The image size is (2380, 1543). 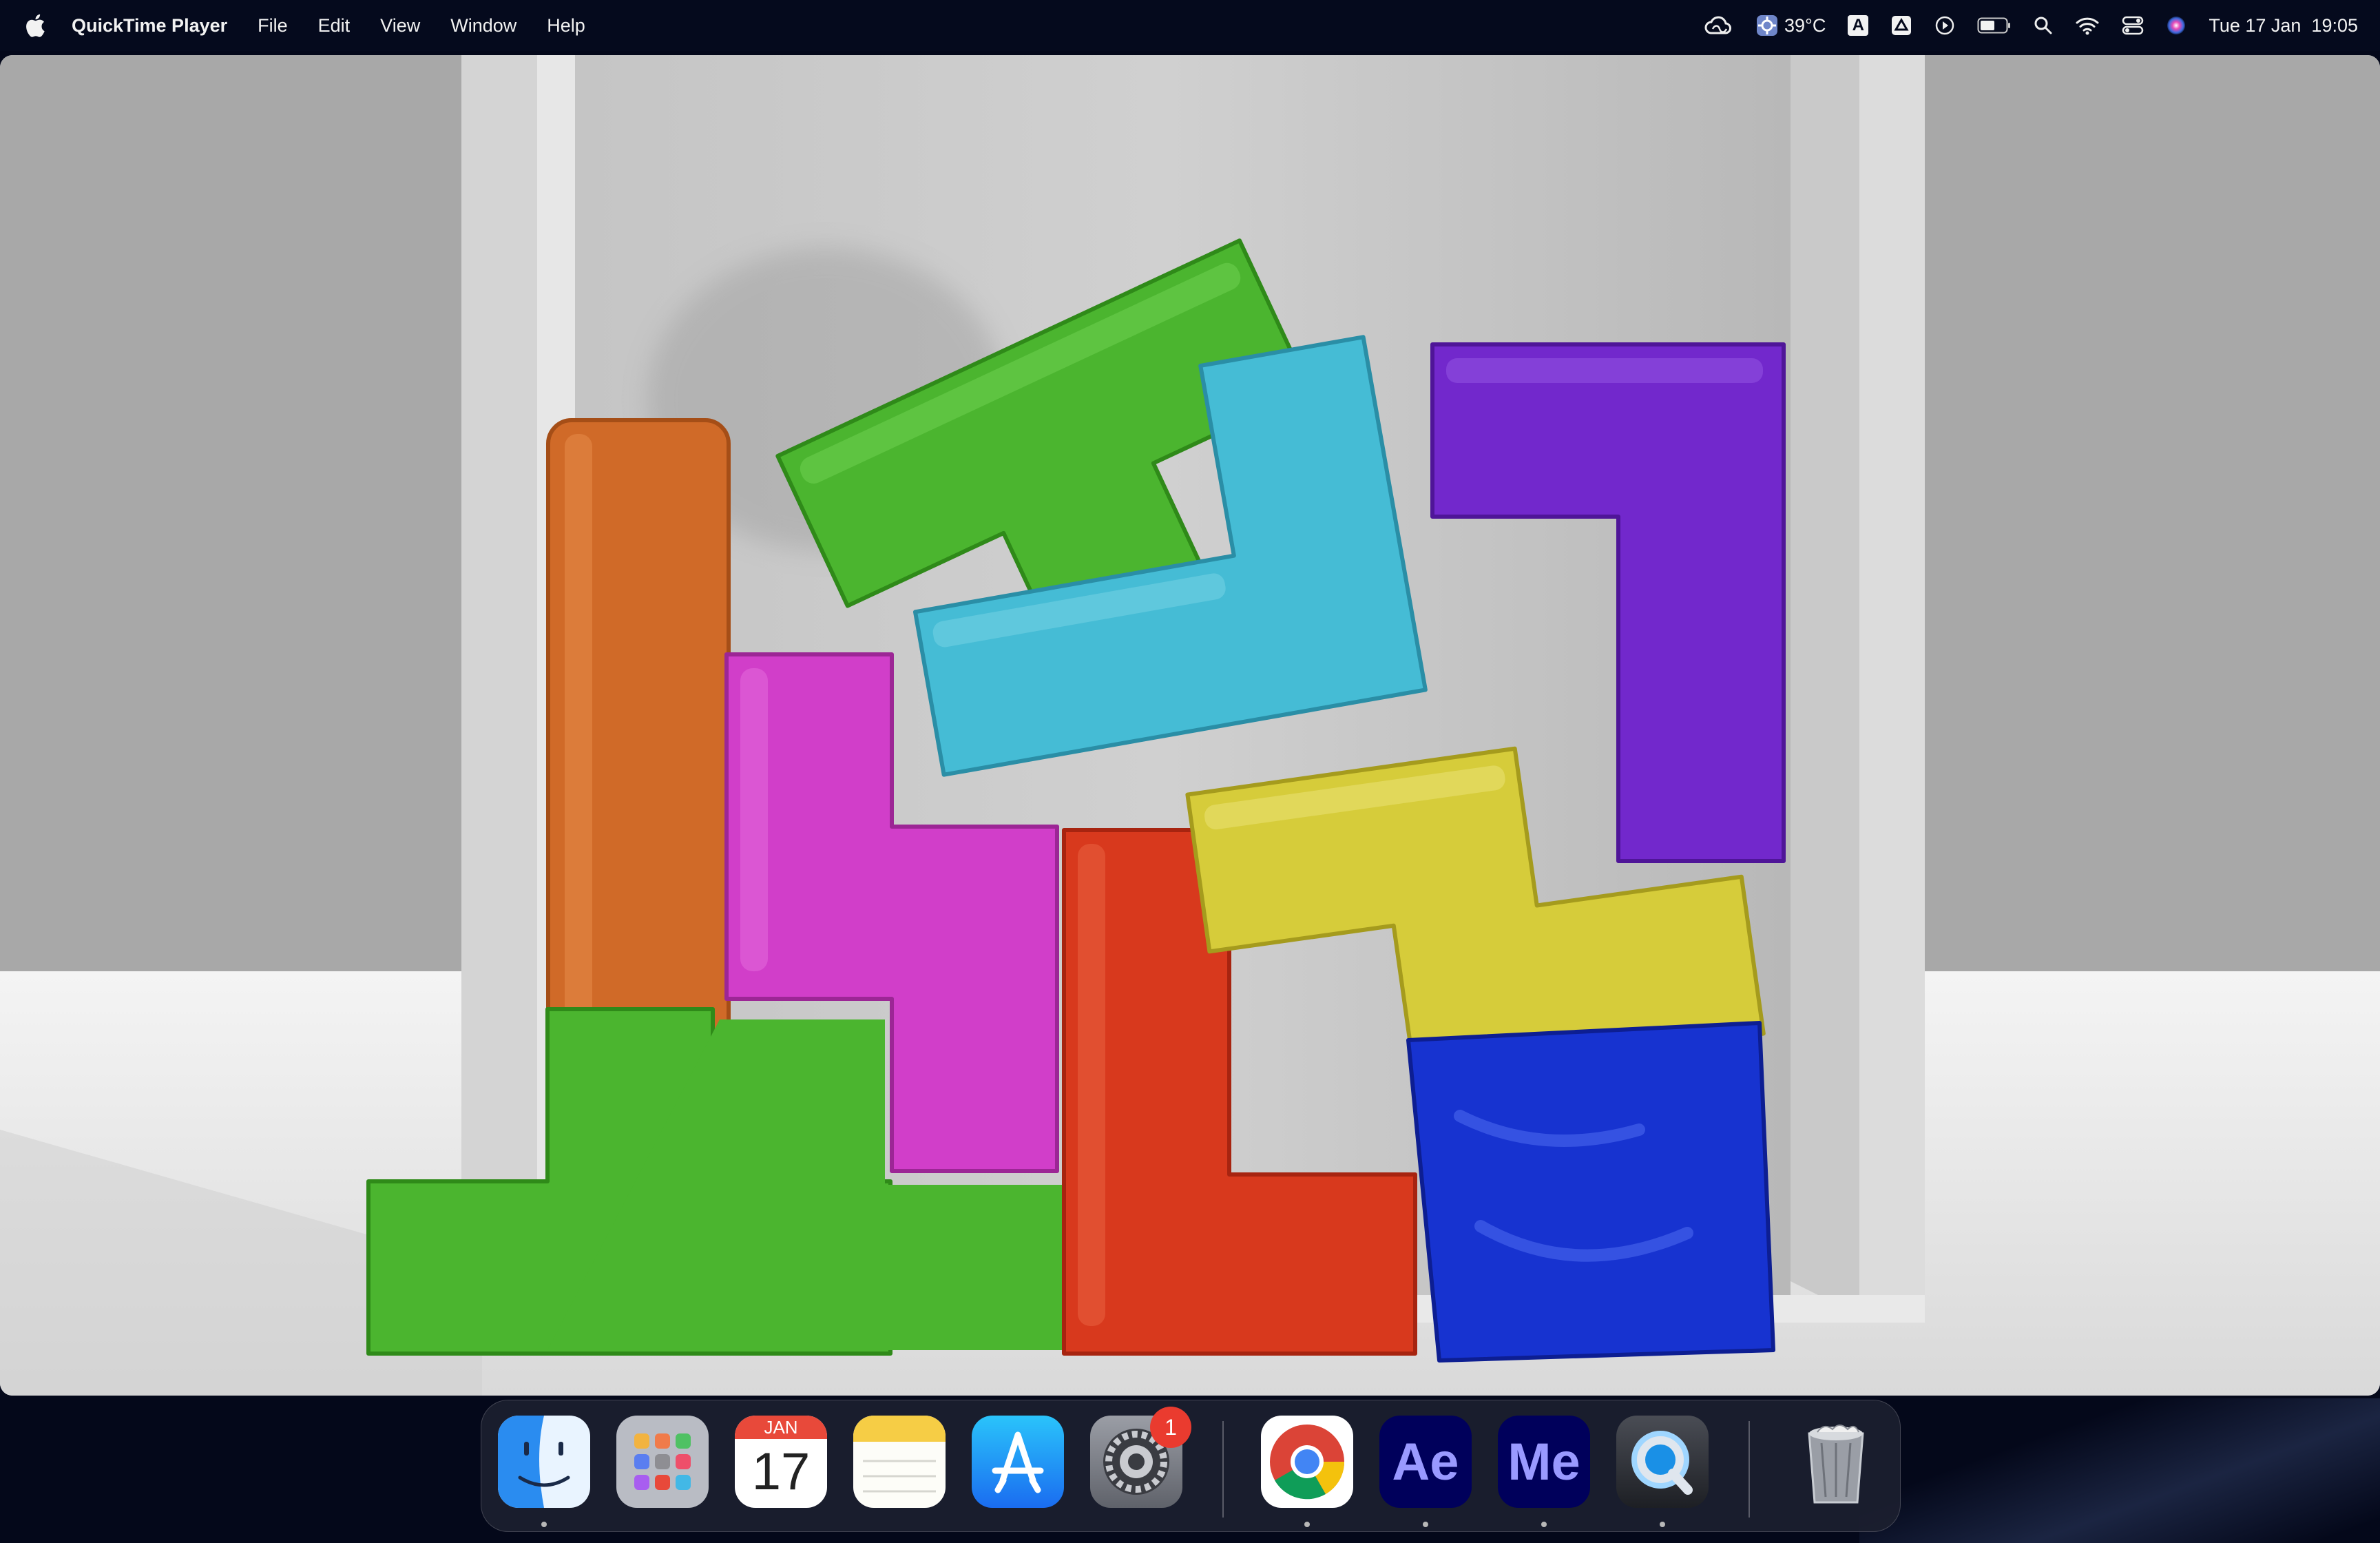 I want to click on dock-chrome, so click(x=1307, y=1462).